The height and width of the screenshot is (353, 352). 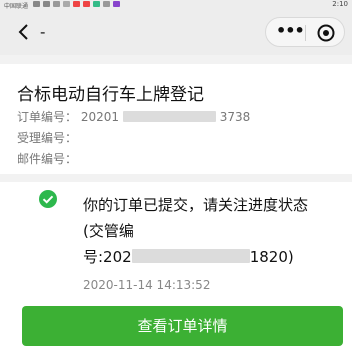 What do you see at coordinates (147, 285) in the screenshot?
I see `submit-timestamp: 2020-11-14 14:13:52` at bounding box center [147, 285].